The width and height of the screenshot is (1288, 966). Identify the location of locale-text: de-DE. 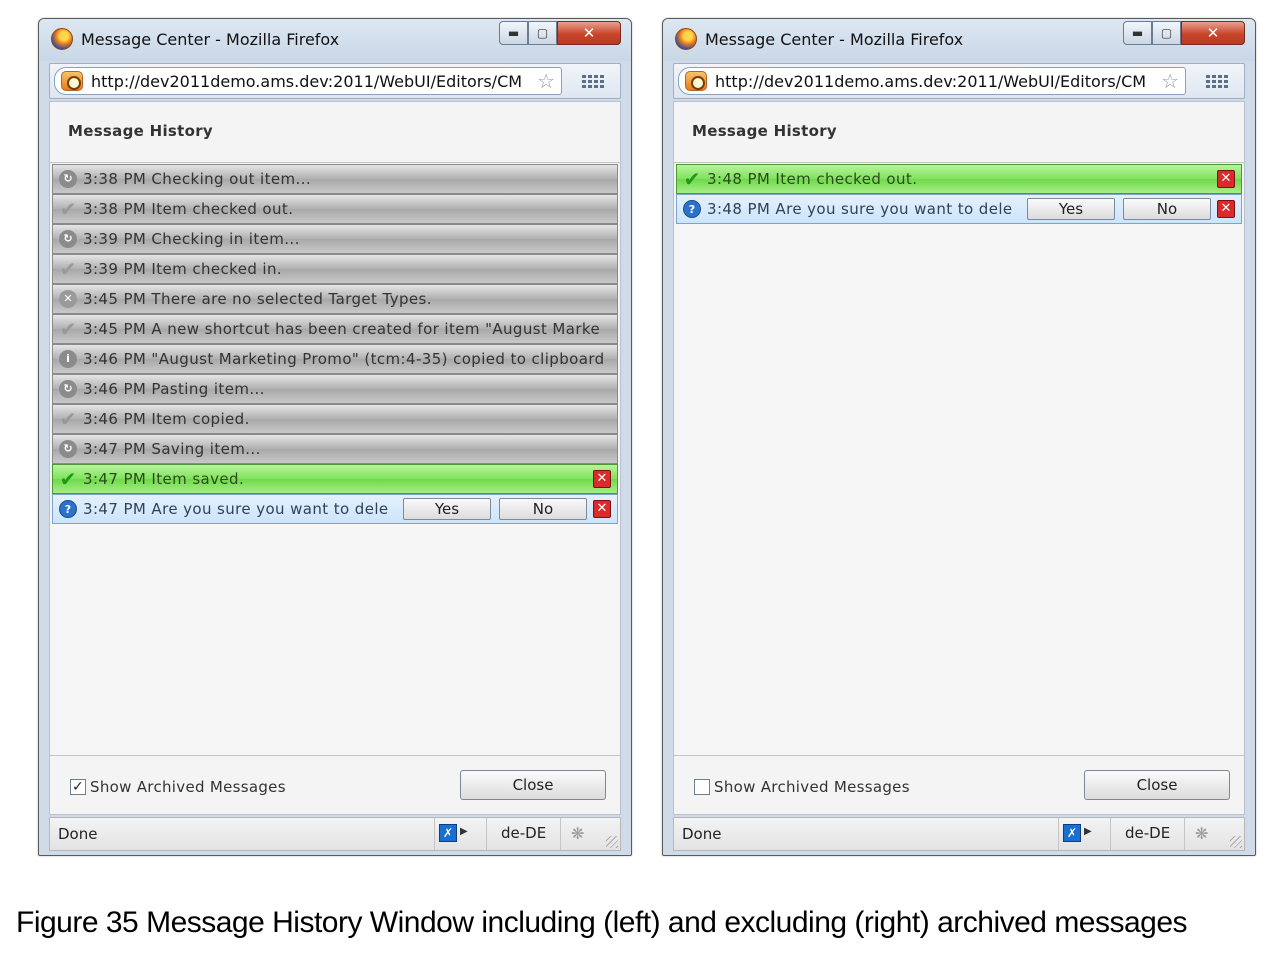
(524, 833).